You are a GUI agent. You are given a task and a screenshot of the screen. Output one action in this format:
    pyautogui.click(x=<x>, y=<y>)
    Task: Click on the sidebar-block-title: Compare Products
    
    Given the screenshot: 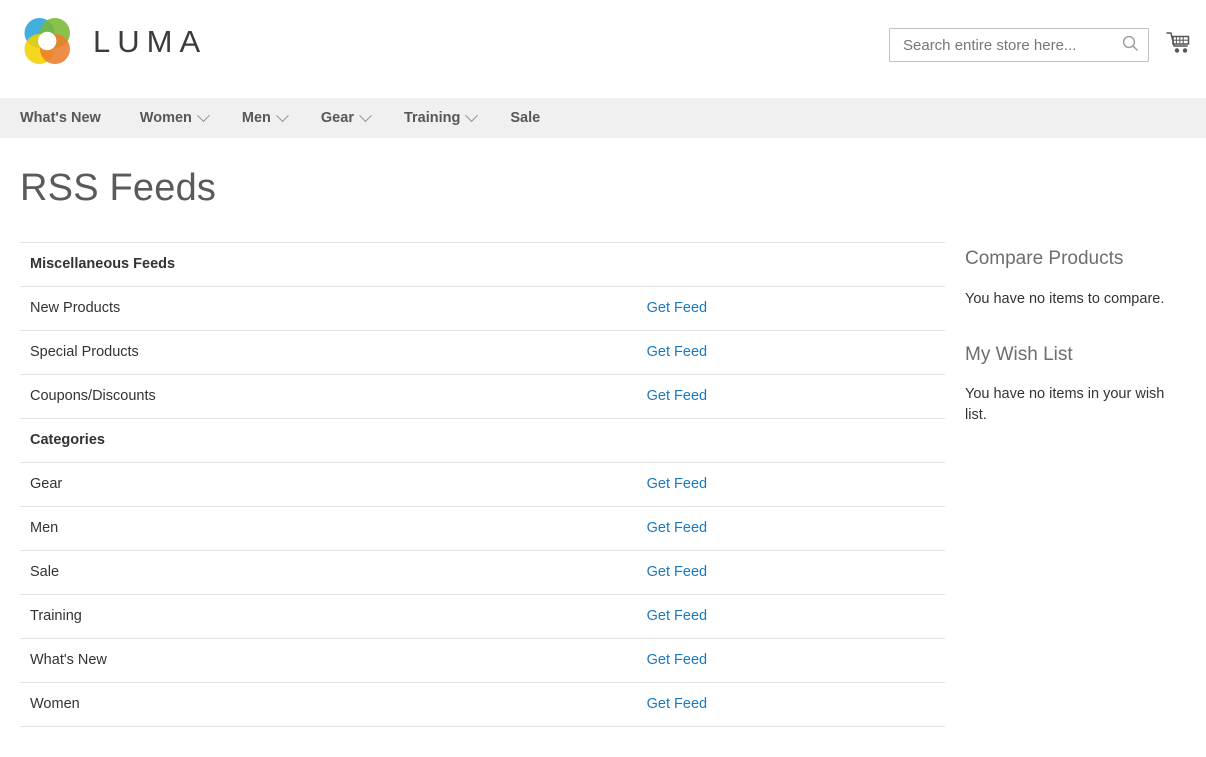 What is the action you would take?
    pyautogui.click(x=1044, y=258)
    